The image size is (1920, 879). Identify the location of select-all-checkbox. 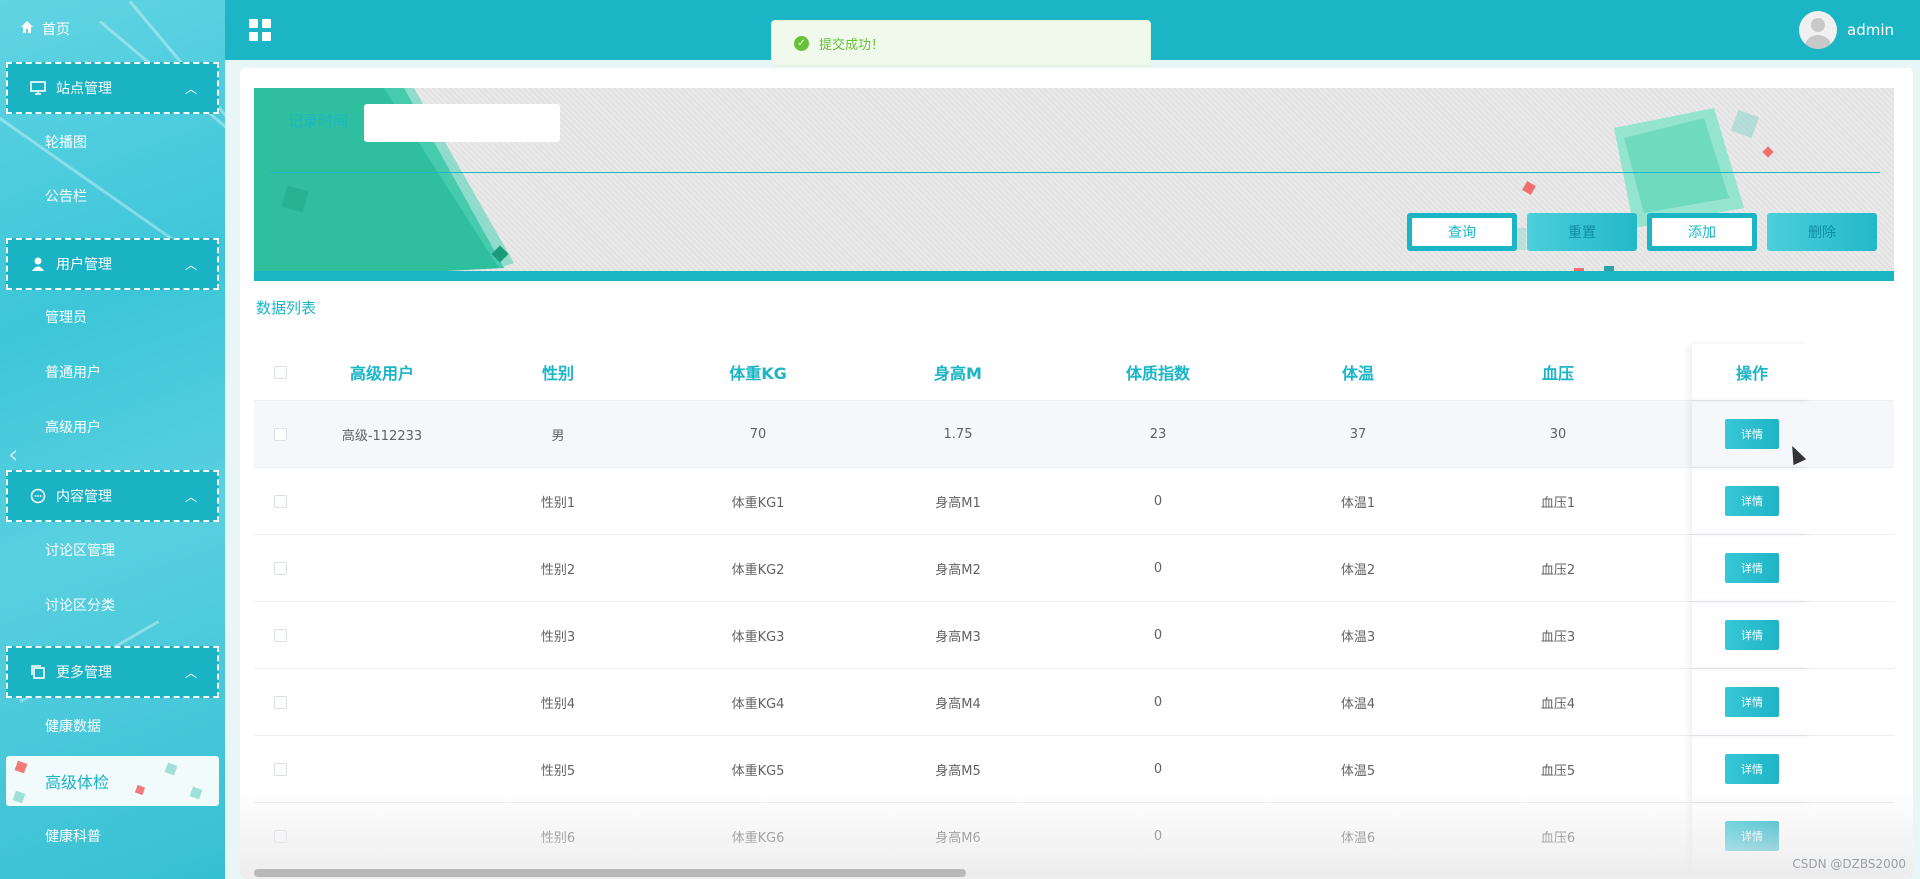
(280, 372).